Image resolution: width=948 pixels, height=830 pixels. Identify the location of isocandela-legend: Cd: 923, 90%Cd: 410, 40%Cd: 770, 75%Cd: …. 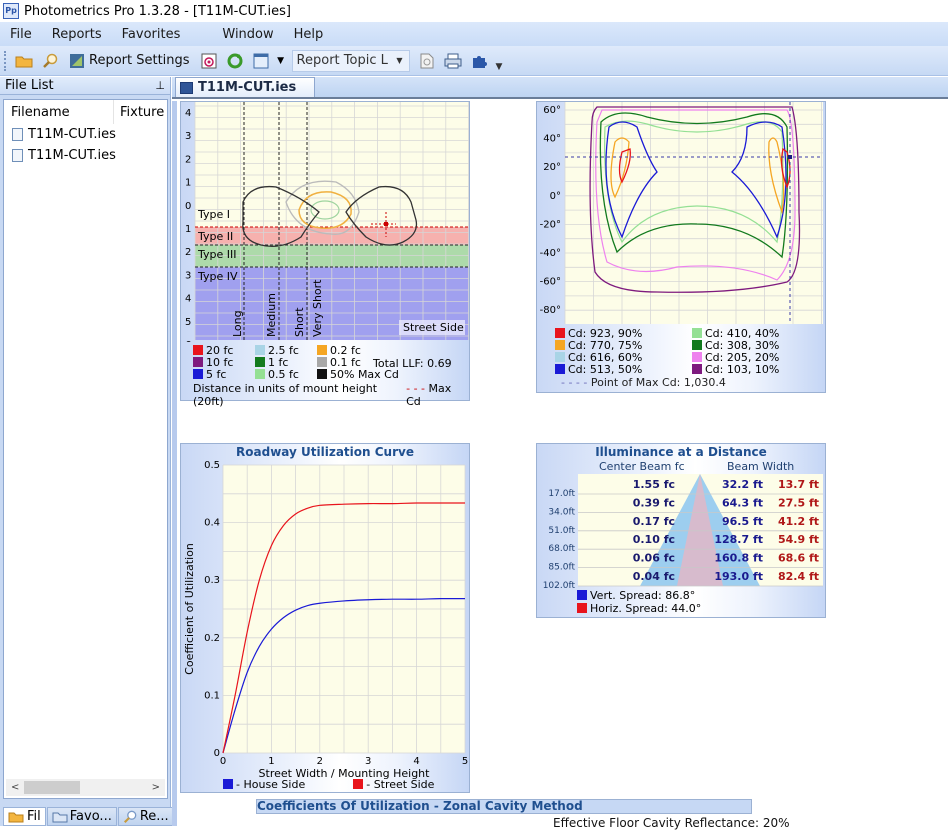
(690, 358).